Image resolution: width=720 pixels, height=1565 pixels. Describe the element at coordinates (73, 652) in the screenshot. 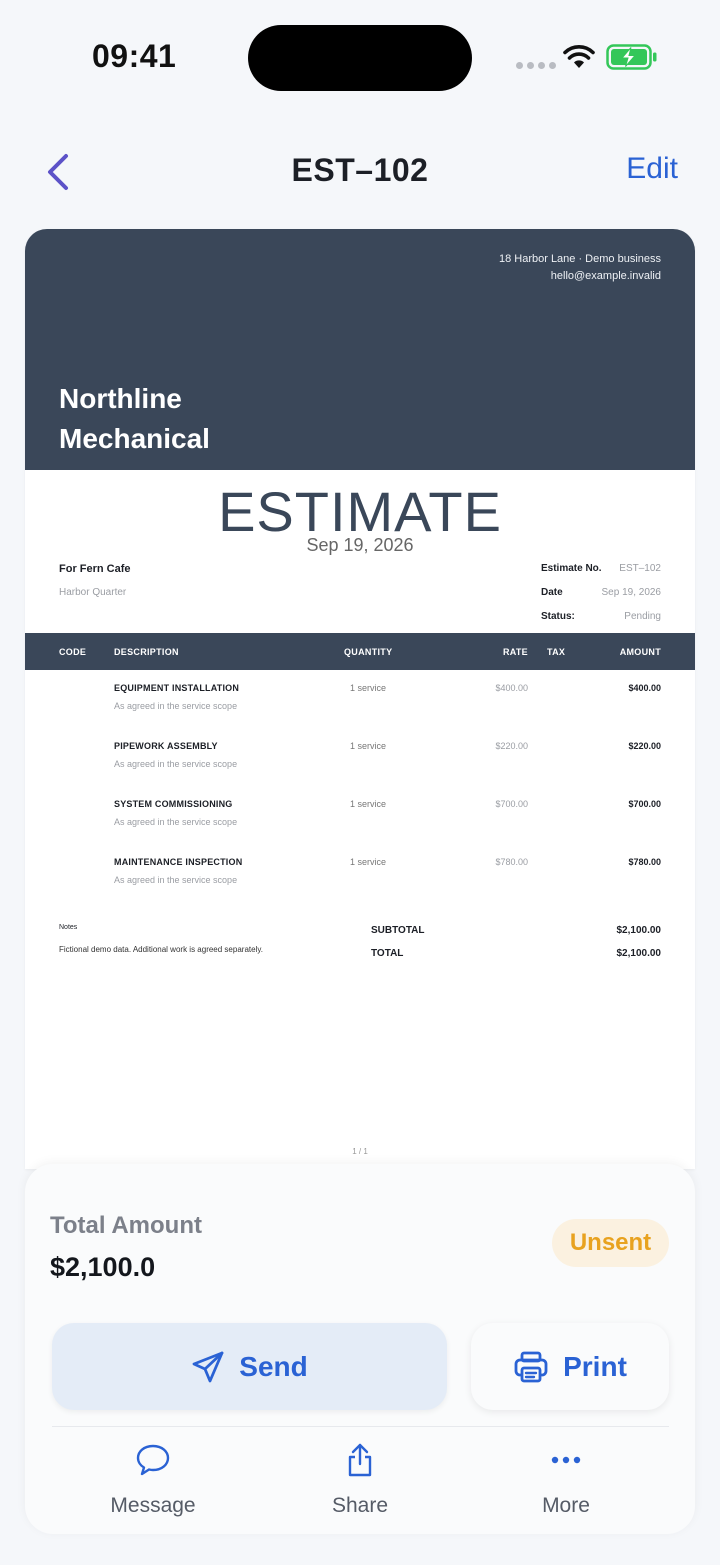

I see `col-code: CODE` at that location.